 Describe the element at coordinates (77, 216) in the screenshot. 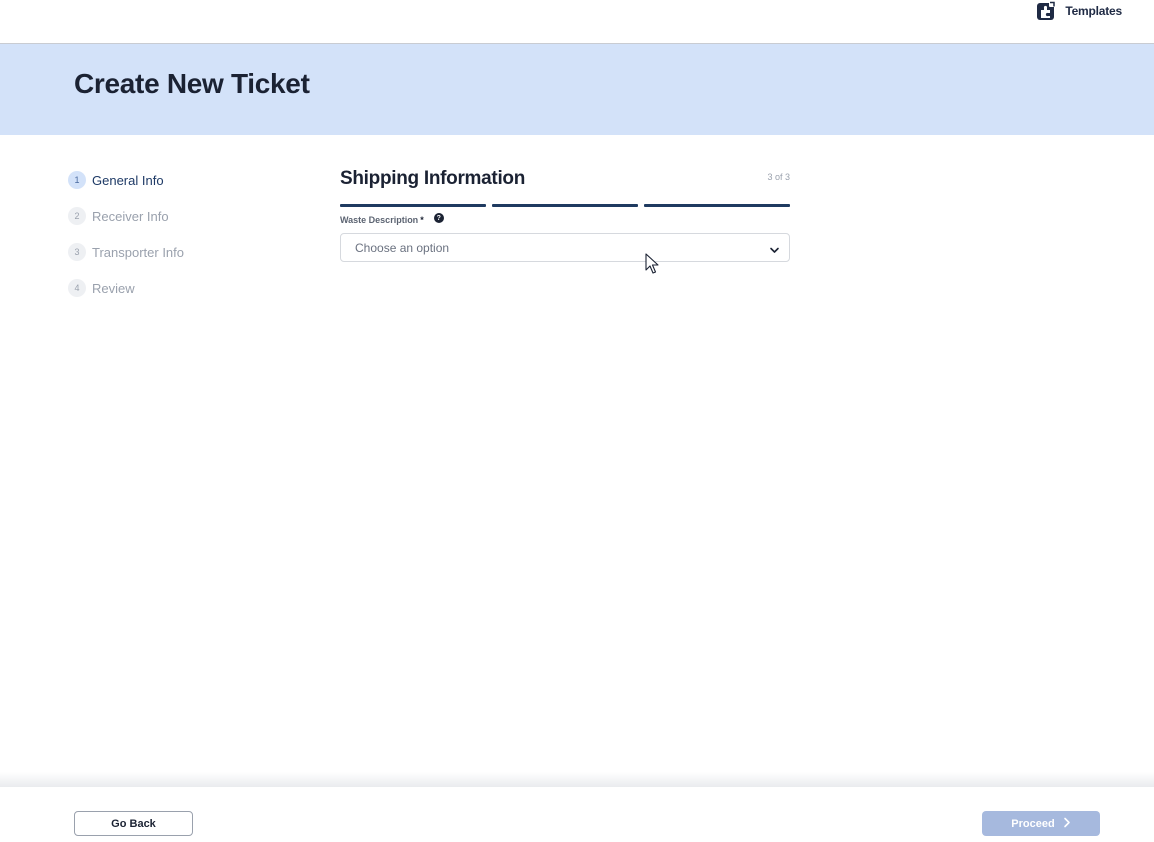

I see `step-number: 2` at that location.